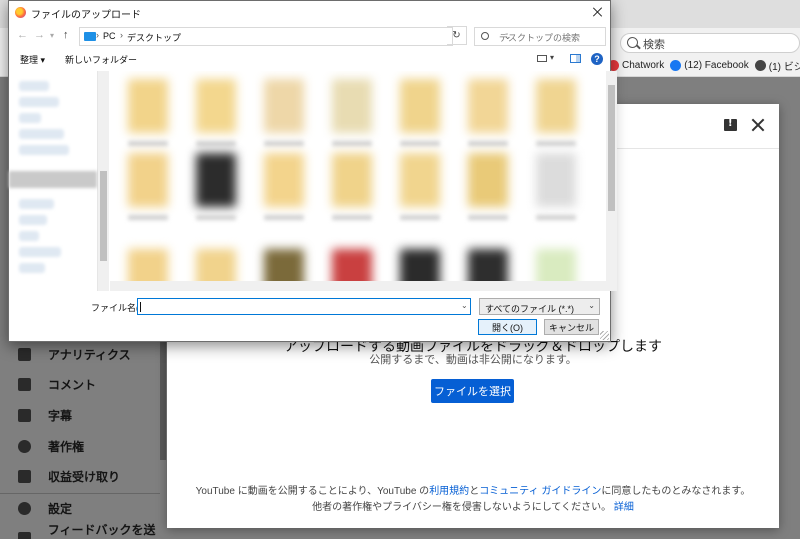 The height and width of the screenshot is (539, 800). What do you see at coordinates (309, 59) in the screenshot?
I see `dialog-command-bar: 整理 ▾ 新しいフォルダー ▾ ?` at bounding box center [309, 59].